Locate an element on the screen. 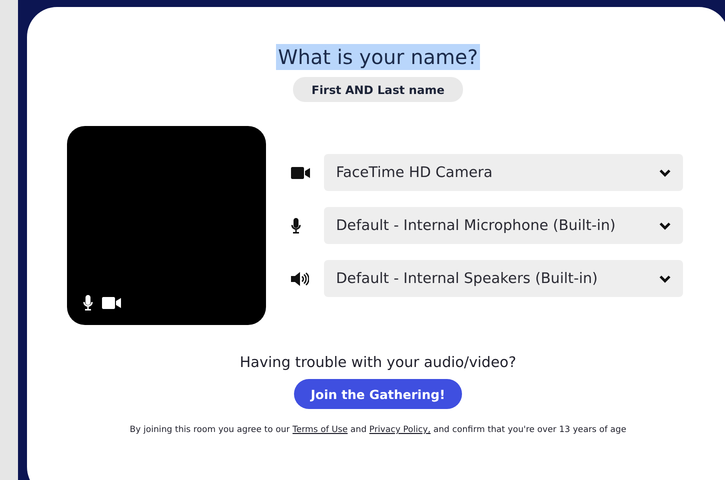  device-dropdown: Default - Internal Microphone (Built-in) is located at coordinates (503, 225).